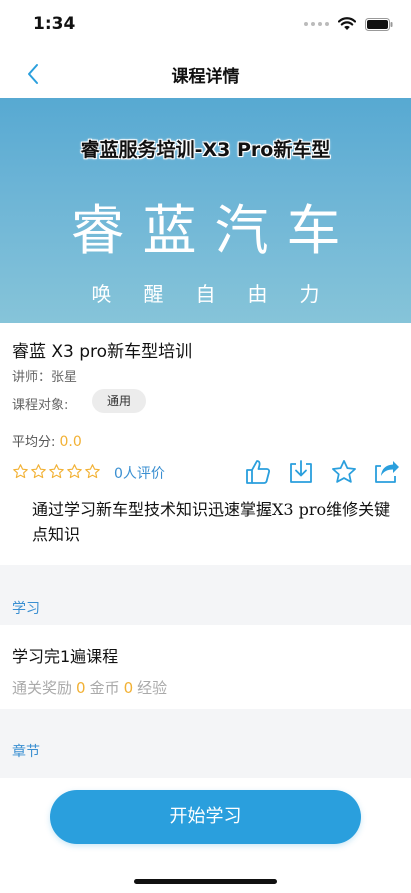 The height and width of the screenshot is (893, 411). I want to click on page-title: 课程详情, so click(205, 77).